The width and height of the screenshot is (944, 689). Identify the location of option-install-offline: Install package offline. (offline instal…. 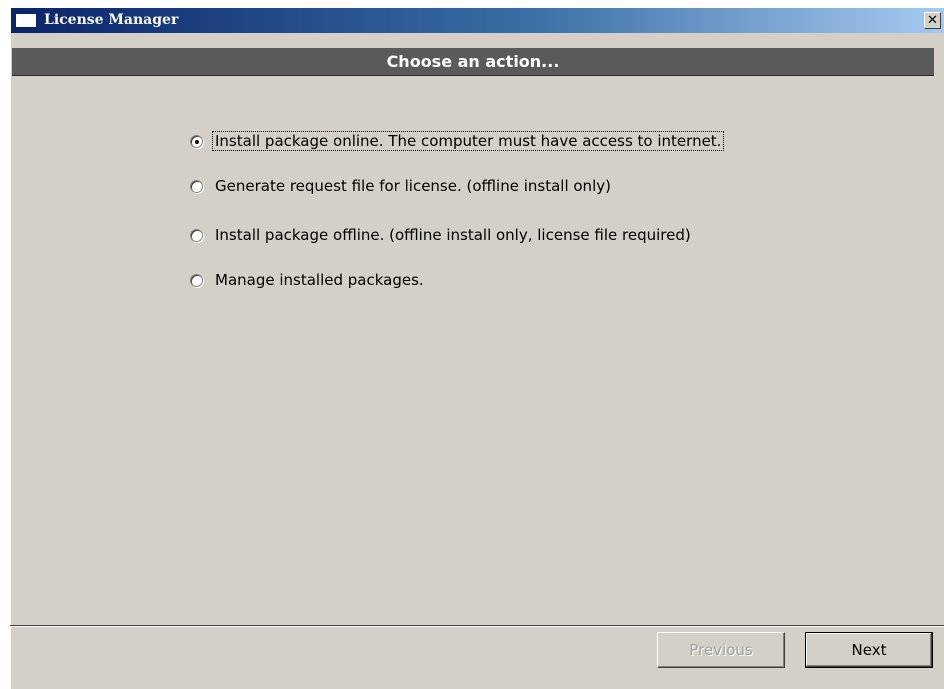
(441, 235).